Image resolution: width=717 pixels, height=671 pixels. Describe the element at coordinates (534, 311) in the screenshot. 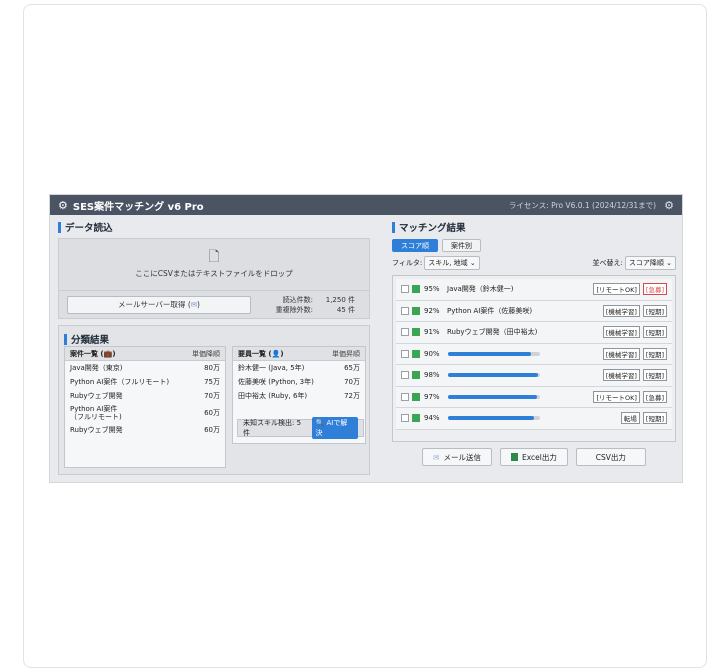

I see `match-row: 92% Python AI案件（佐藤美咲) [機械学習] [短期]` at that location.